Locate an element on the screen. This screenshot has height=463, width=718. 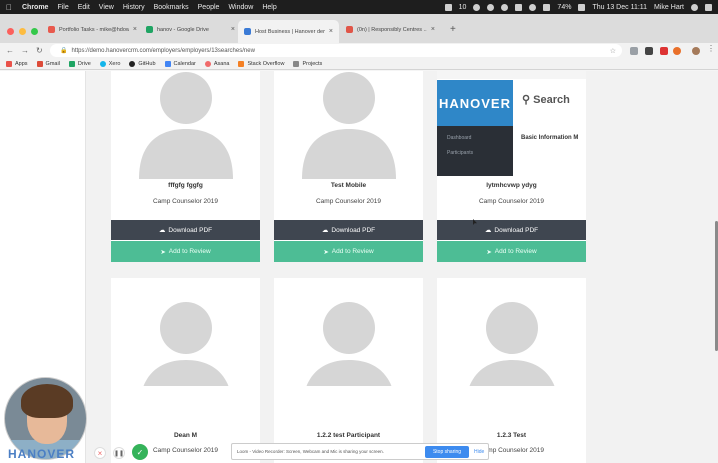
bluetooth-icon is located at coordinates (519, 7).